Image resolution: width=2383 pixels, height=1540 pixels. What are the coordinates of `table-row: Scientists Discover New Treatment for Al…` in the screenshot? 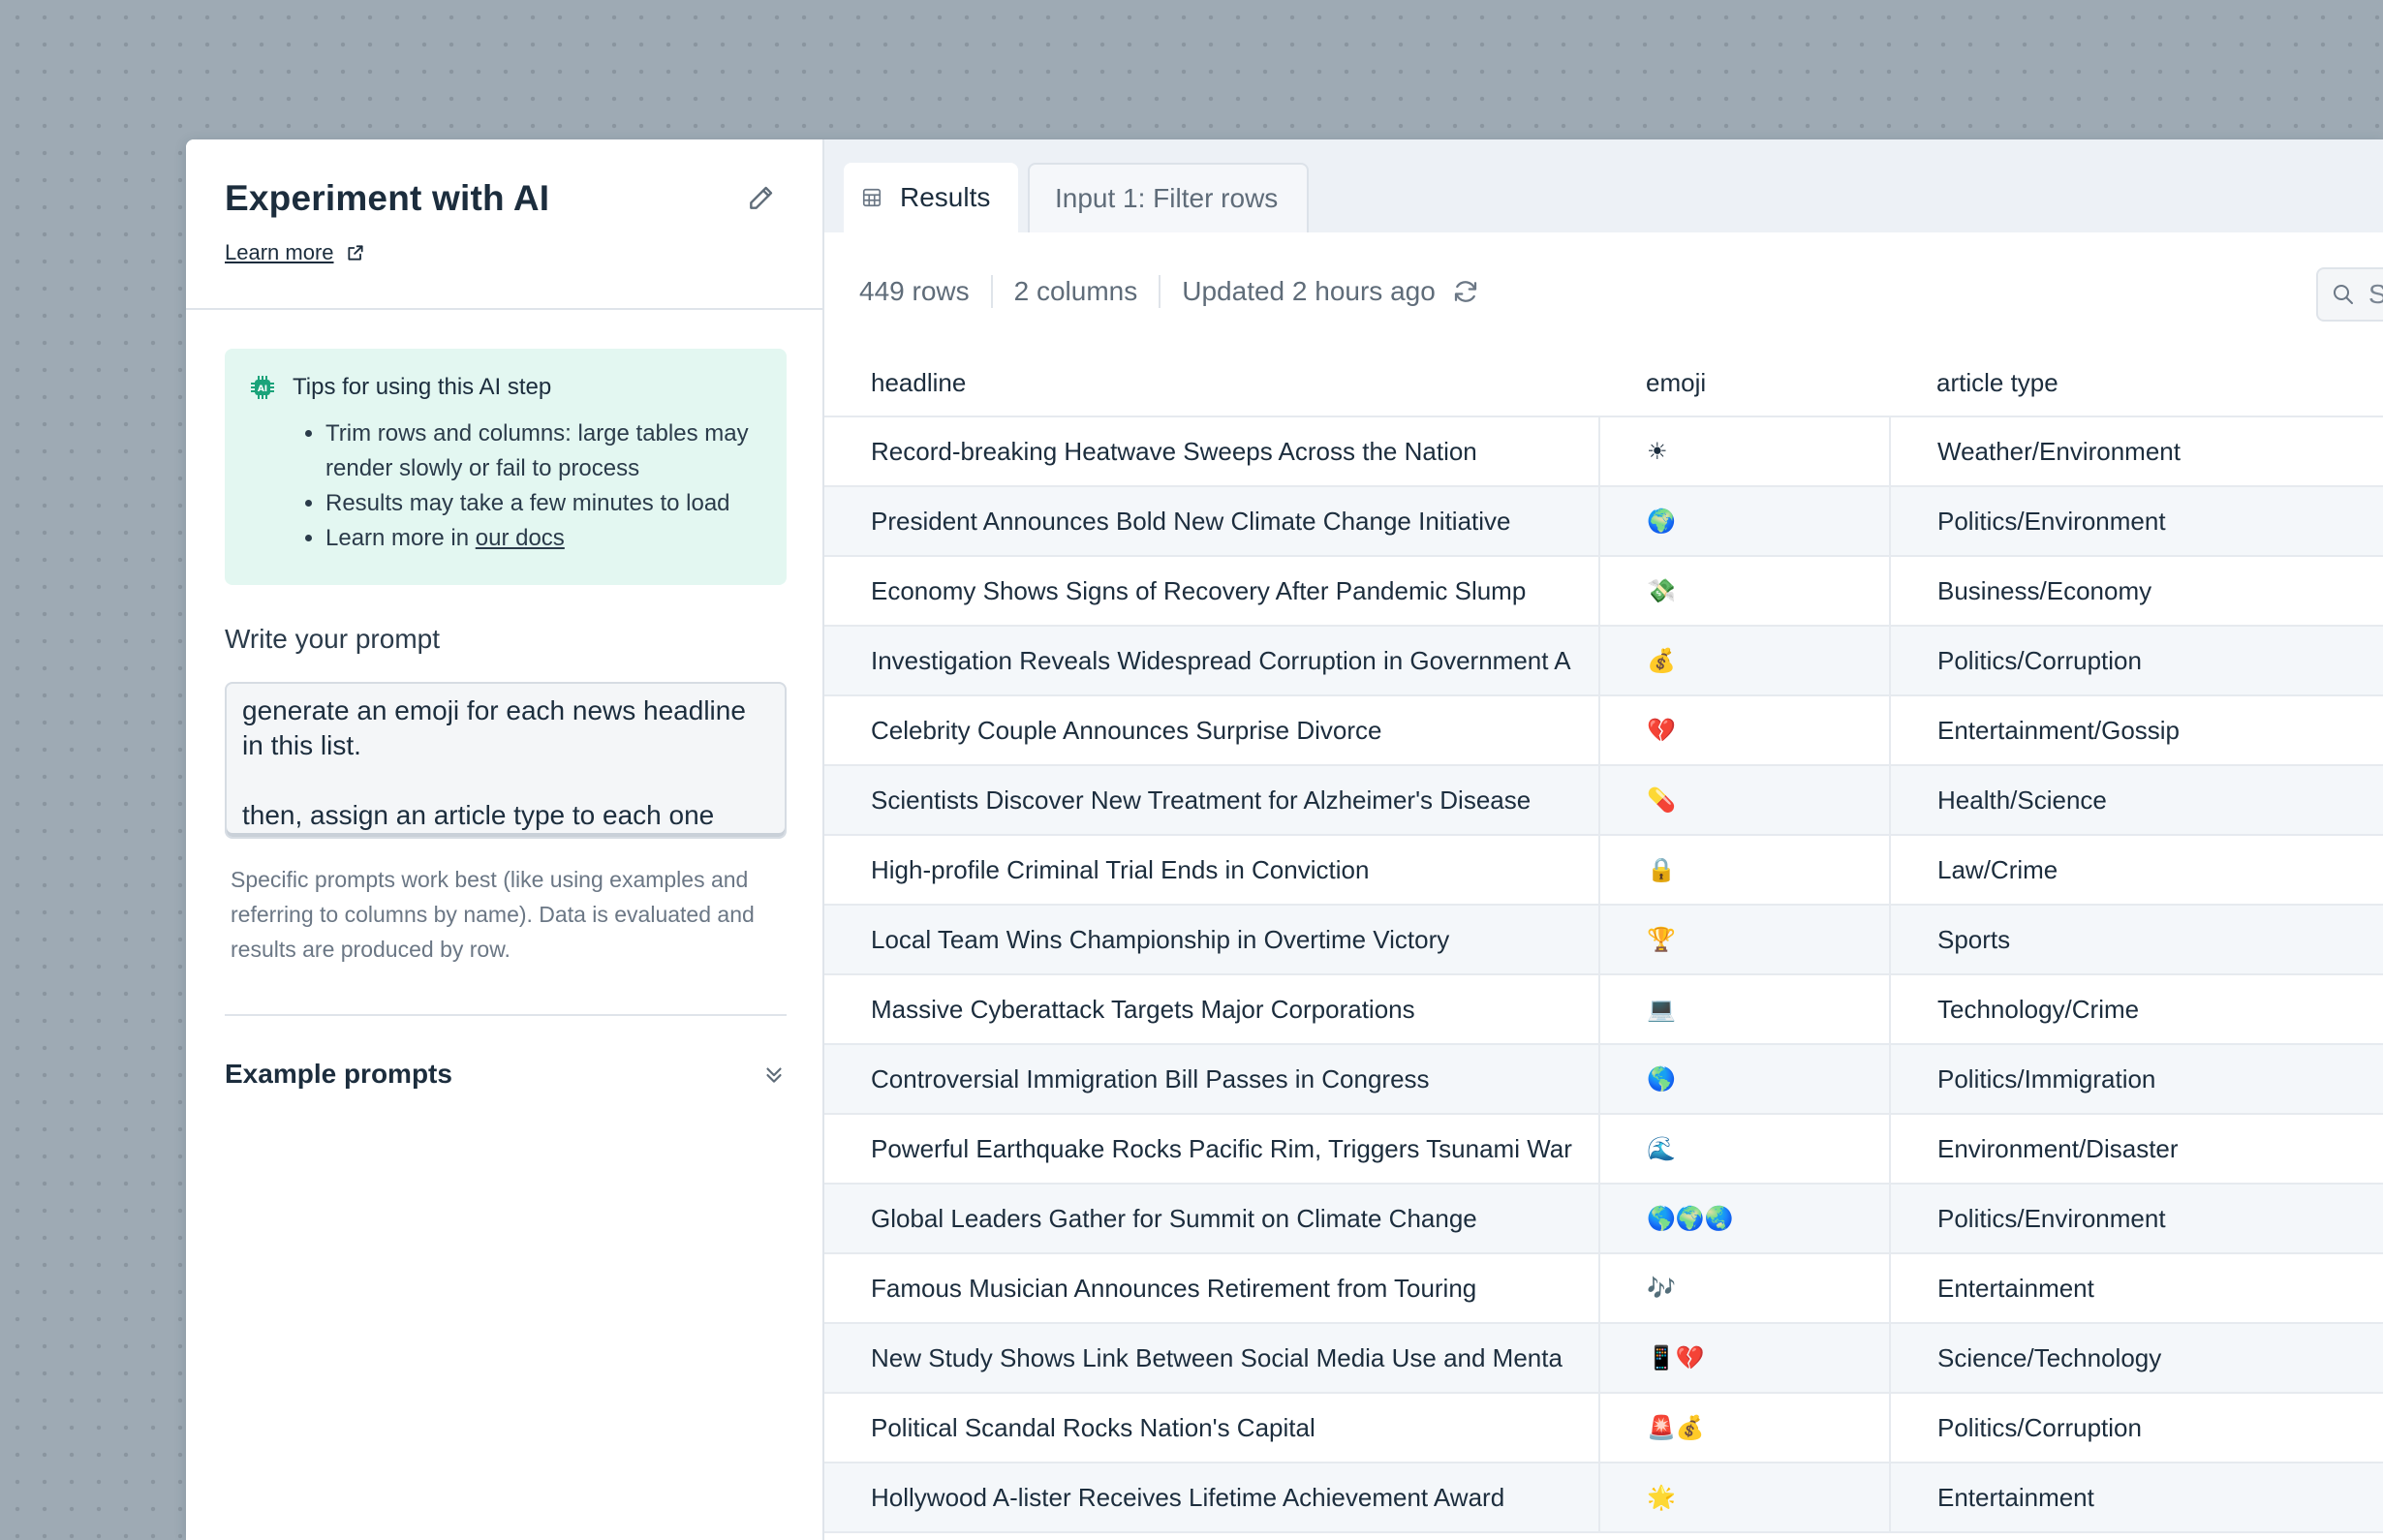 It's located at (1603, 801).